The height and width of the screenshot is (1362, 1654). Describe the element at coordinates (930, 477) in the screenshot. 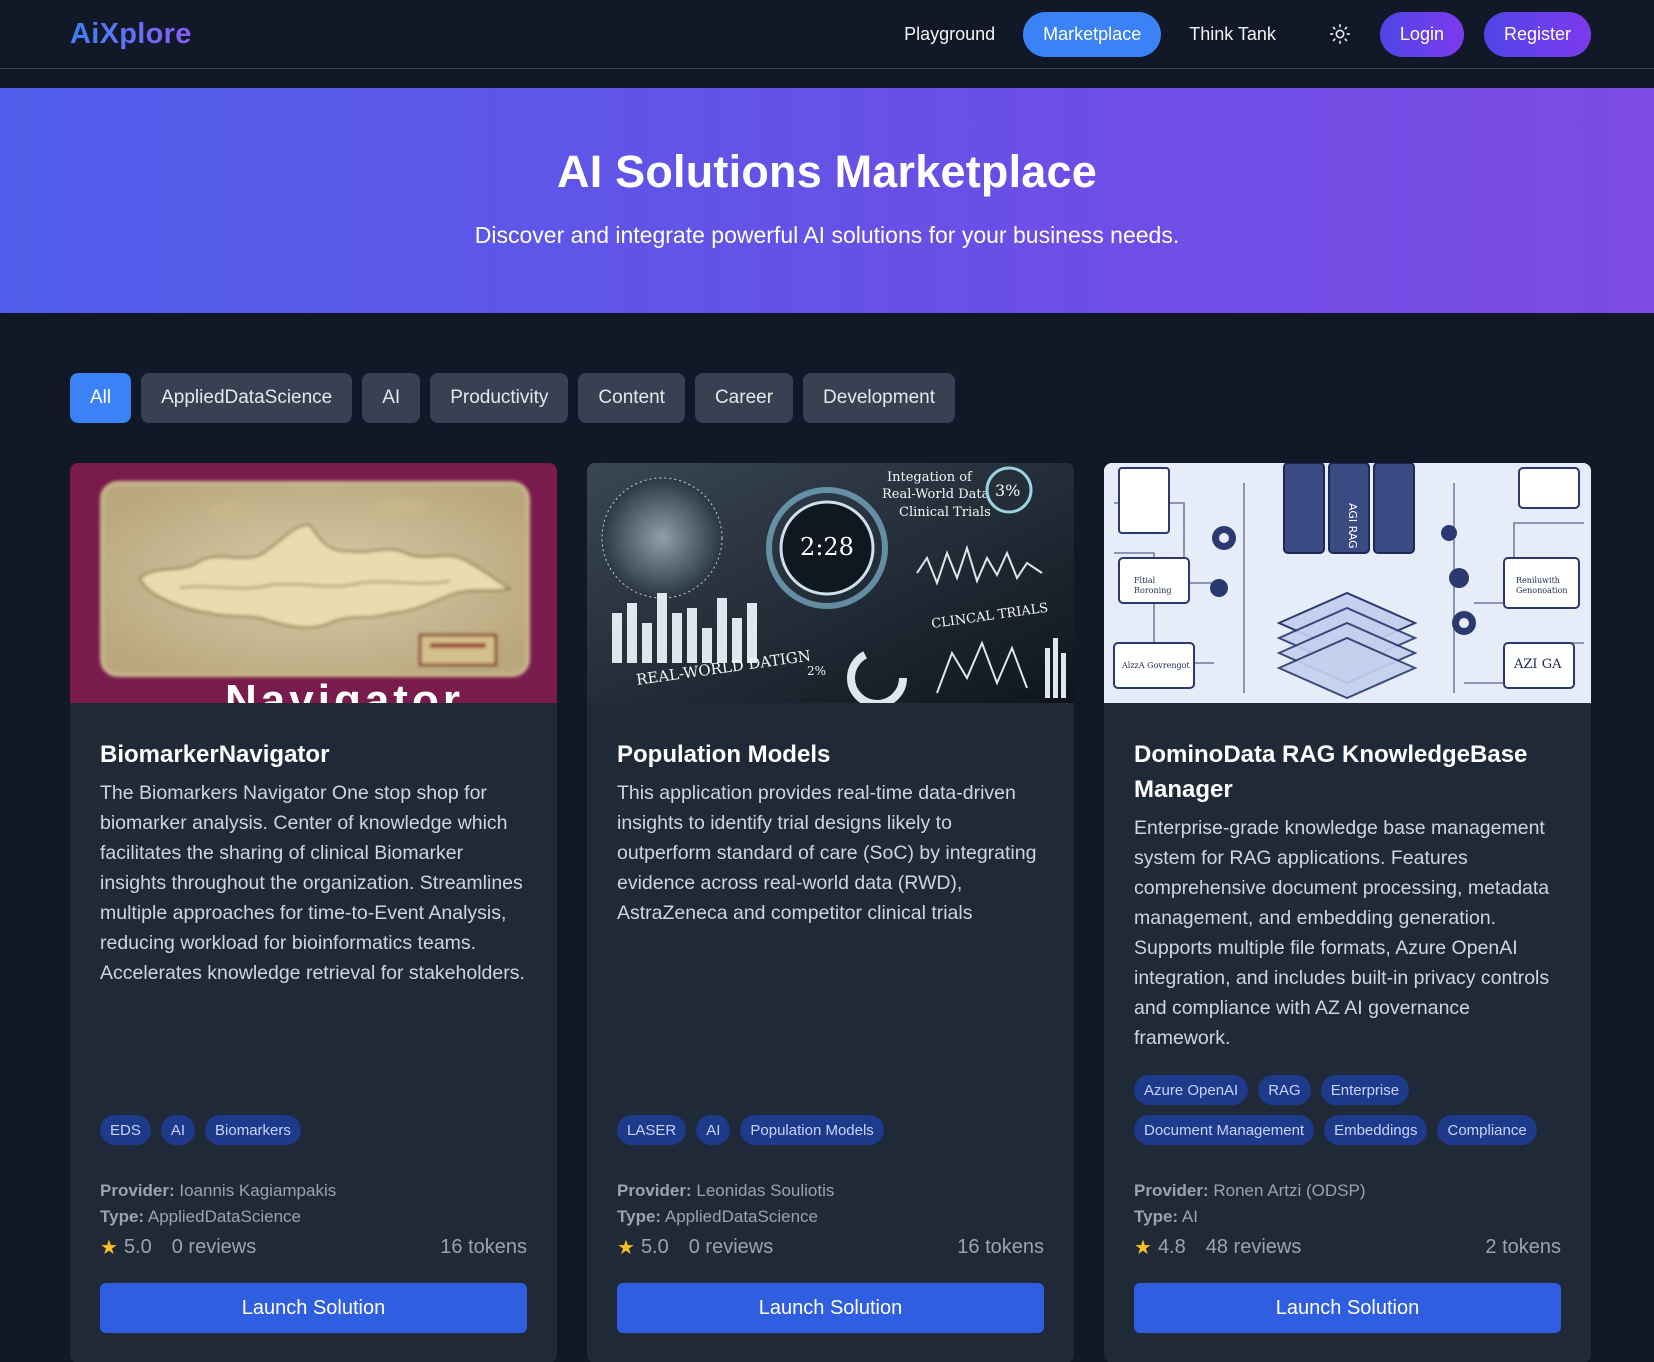

I see `svg-text: Integation of` at that location.